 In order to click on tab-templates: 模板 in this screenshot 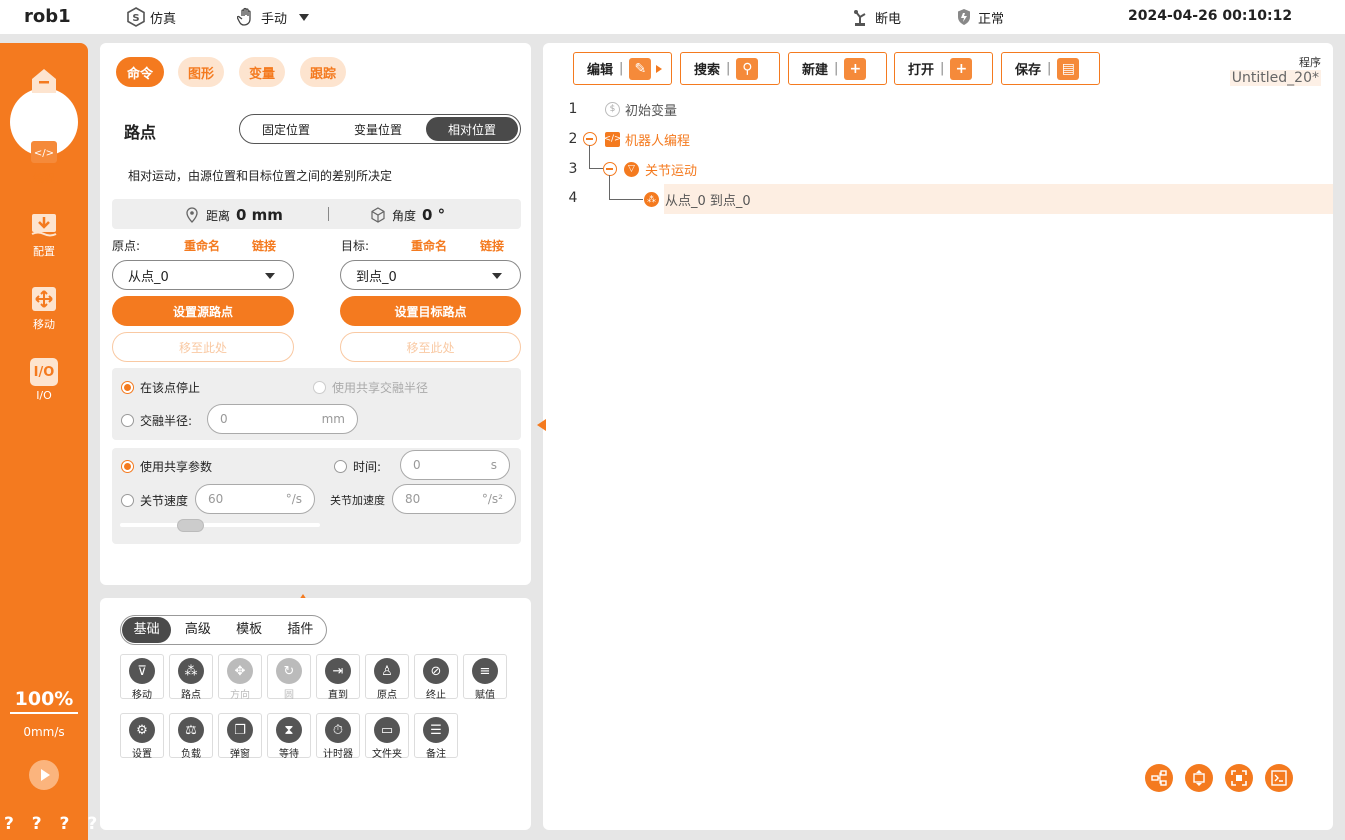, I will do `click(249, 630)`.